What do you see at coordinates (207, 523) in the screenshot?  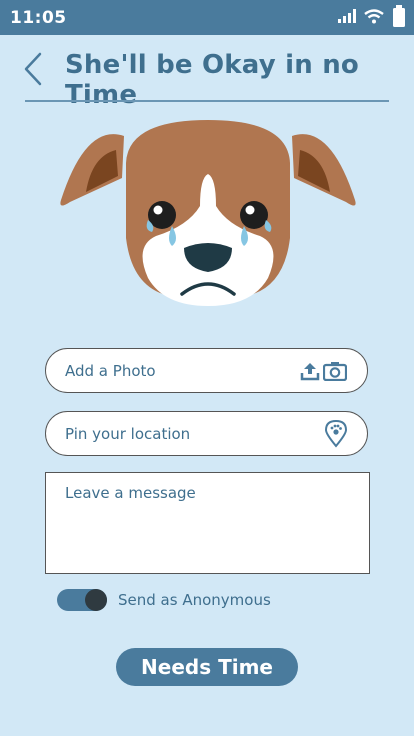 I see `message-textarea: Leave a message` at bounding box center [207, 523].